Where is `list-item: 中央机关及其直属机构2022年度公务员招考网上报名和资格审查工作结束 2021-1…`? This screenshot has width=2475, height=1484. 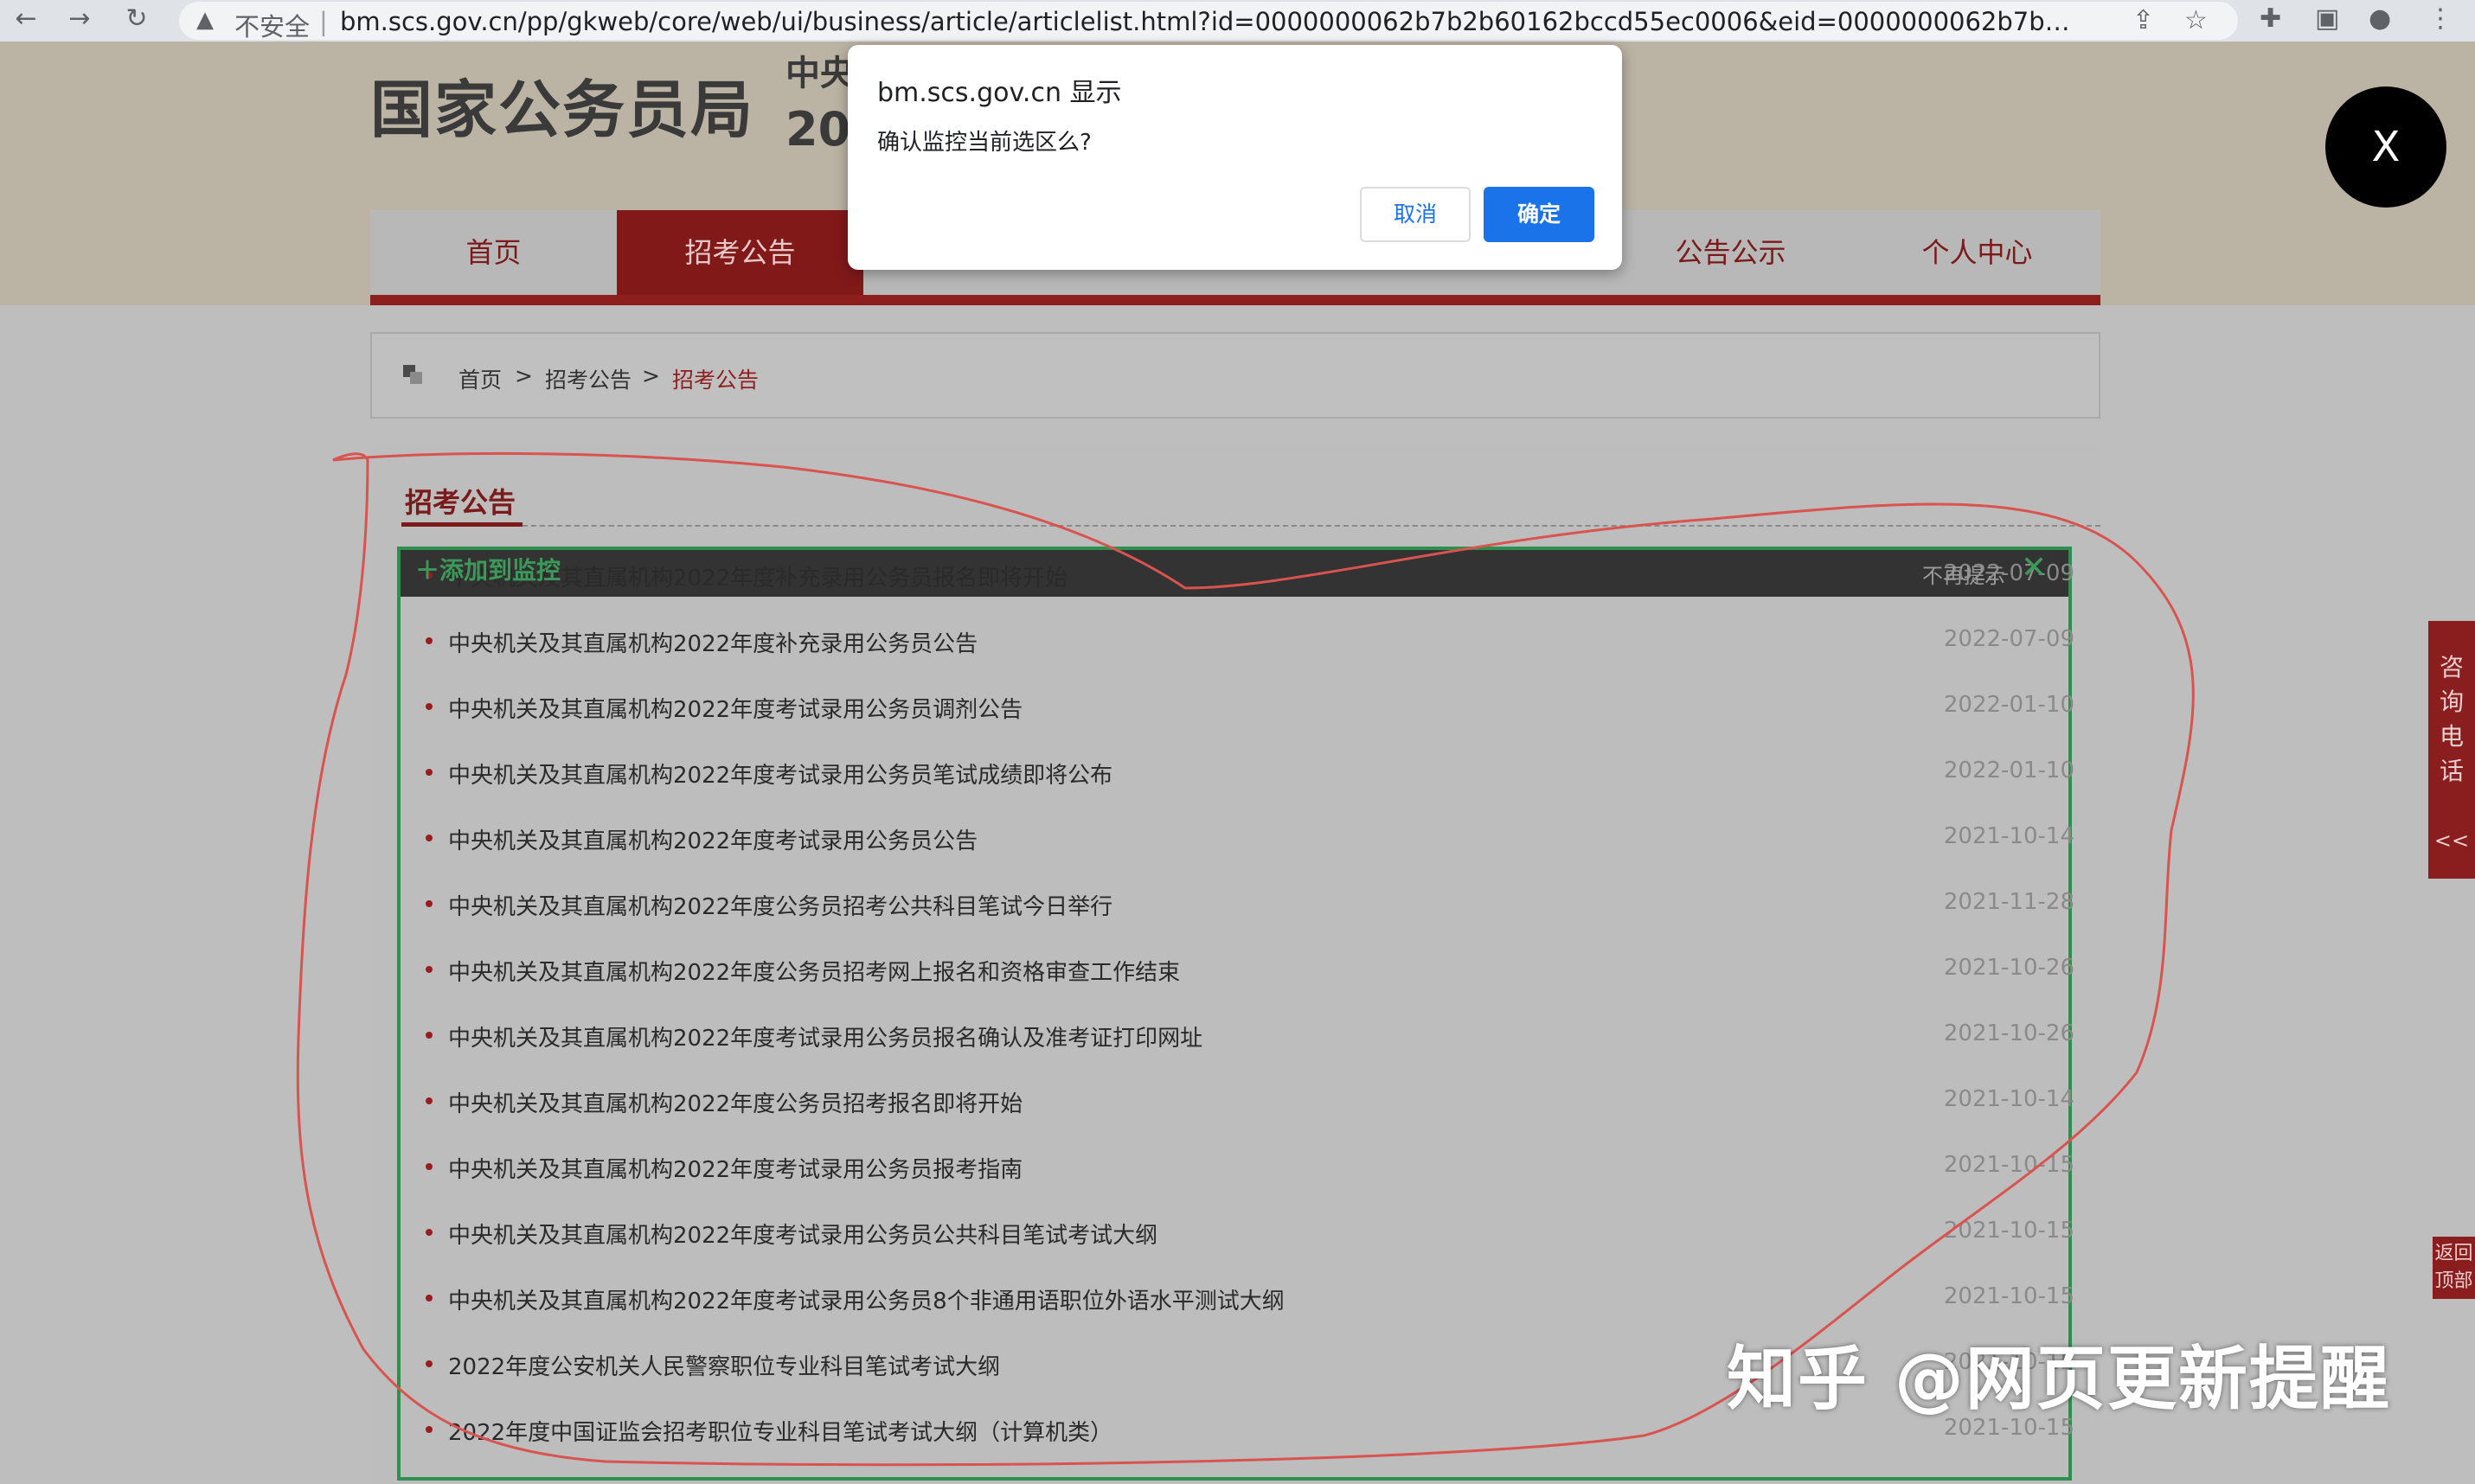
list-item: 中央机关及其直属机构2022年度公务员招考网上报名和资格审查工作结束 2021-1… is located at coordinates (1248, 972).